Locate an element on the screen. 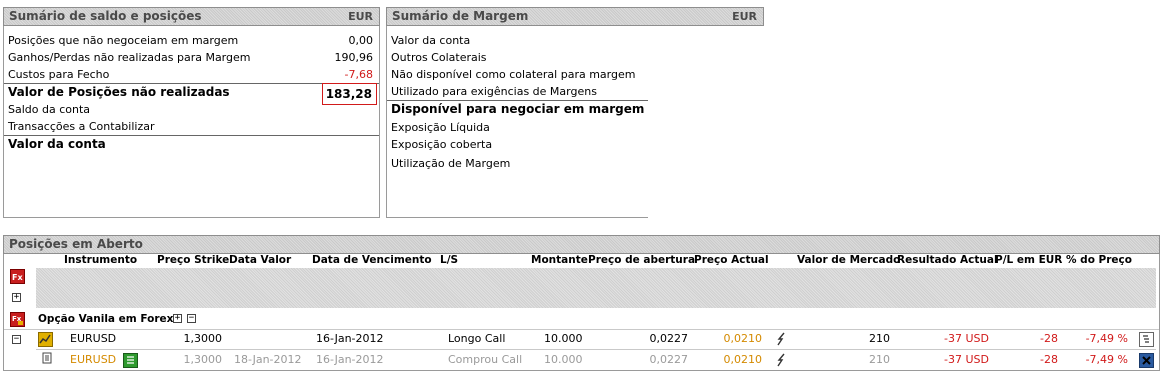  margin-summary-header: Sumário de Margem EUR is located at coordinates (575, 16).